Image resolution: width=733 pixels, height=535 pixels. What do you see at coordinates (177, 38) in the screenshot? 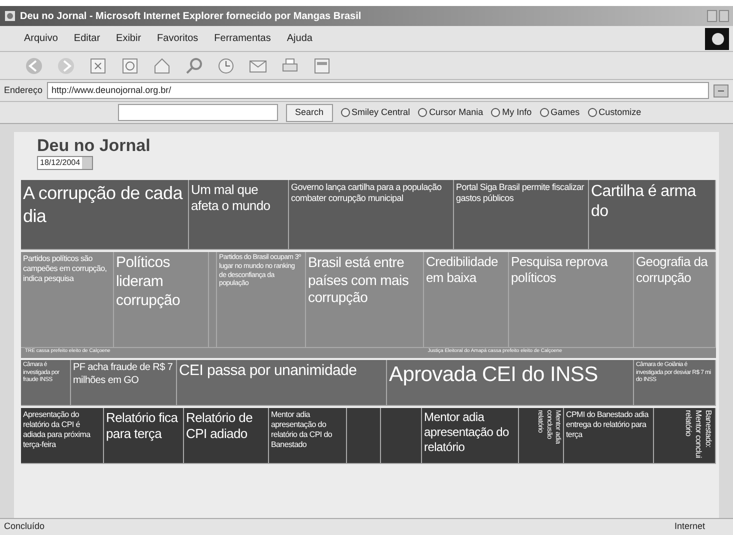
I see `menu-item: Favoritos` at bounding box center [177, 38].